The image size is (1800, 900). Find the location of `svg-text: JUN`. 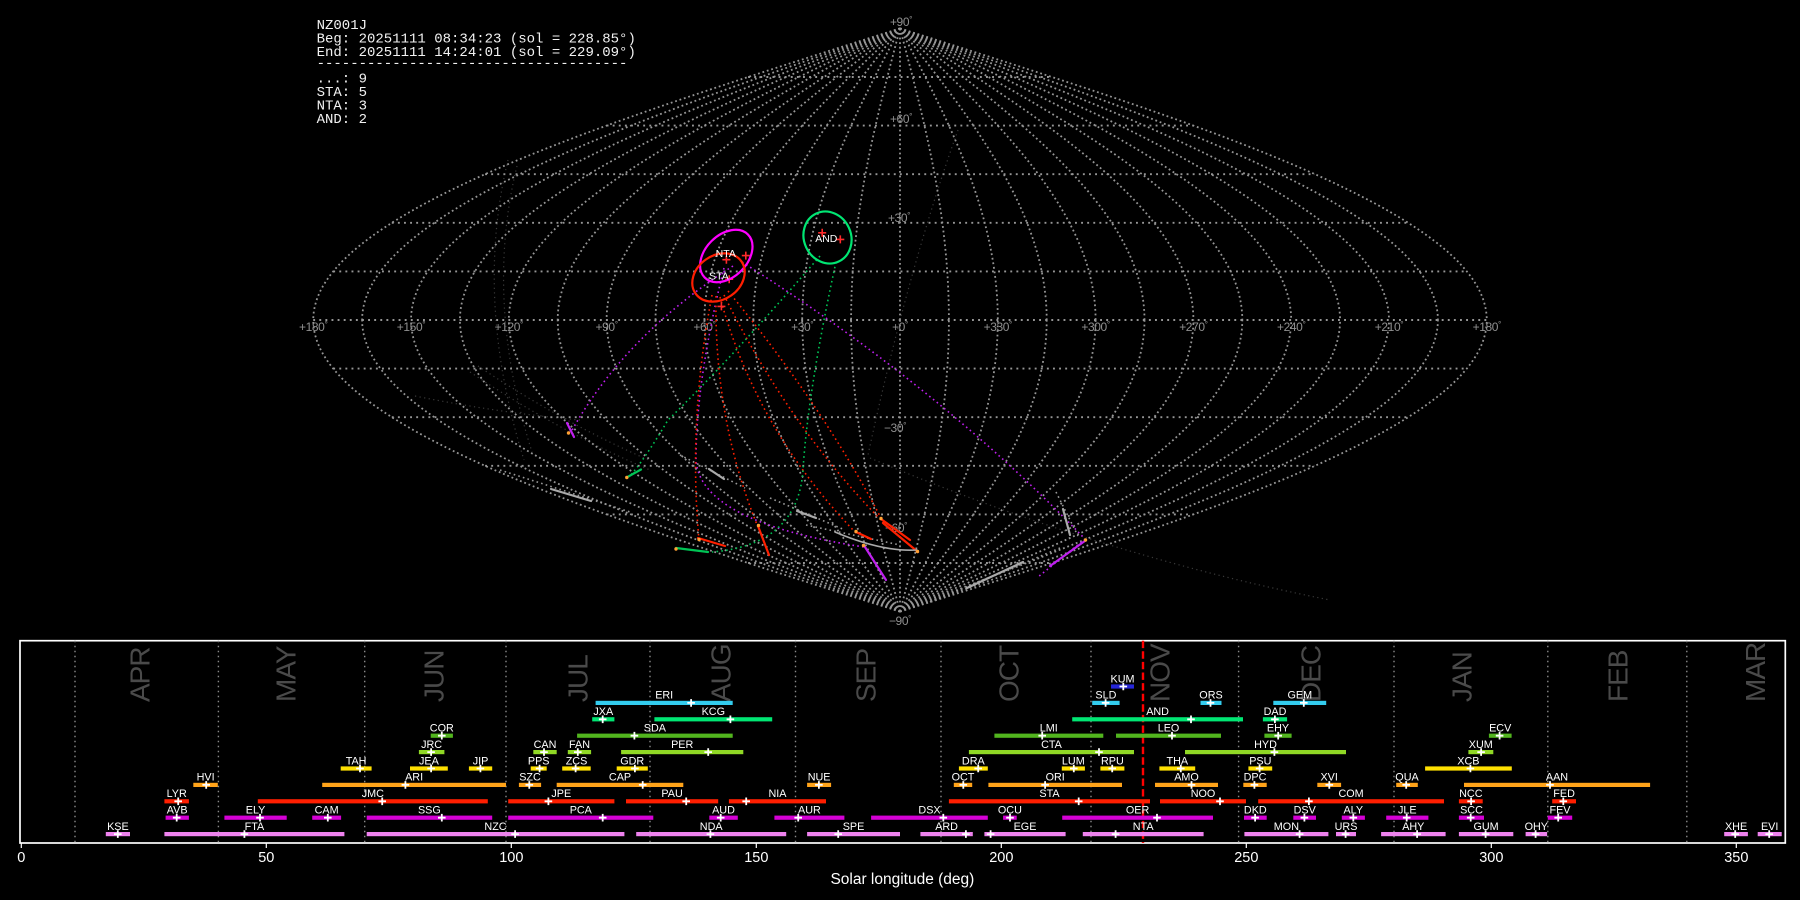

svg-text: JUN is located at coordinates (433, 676).